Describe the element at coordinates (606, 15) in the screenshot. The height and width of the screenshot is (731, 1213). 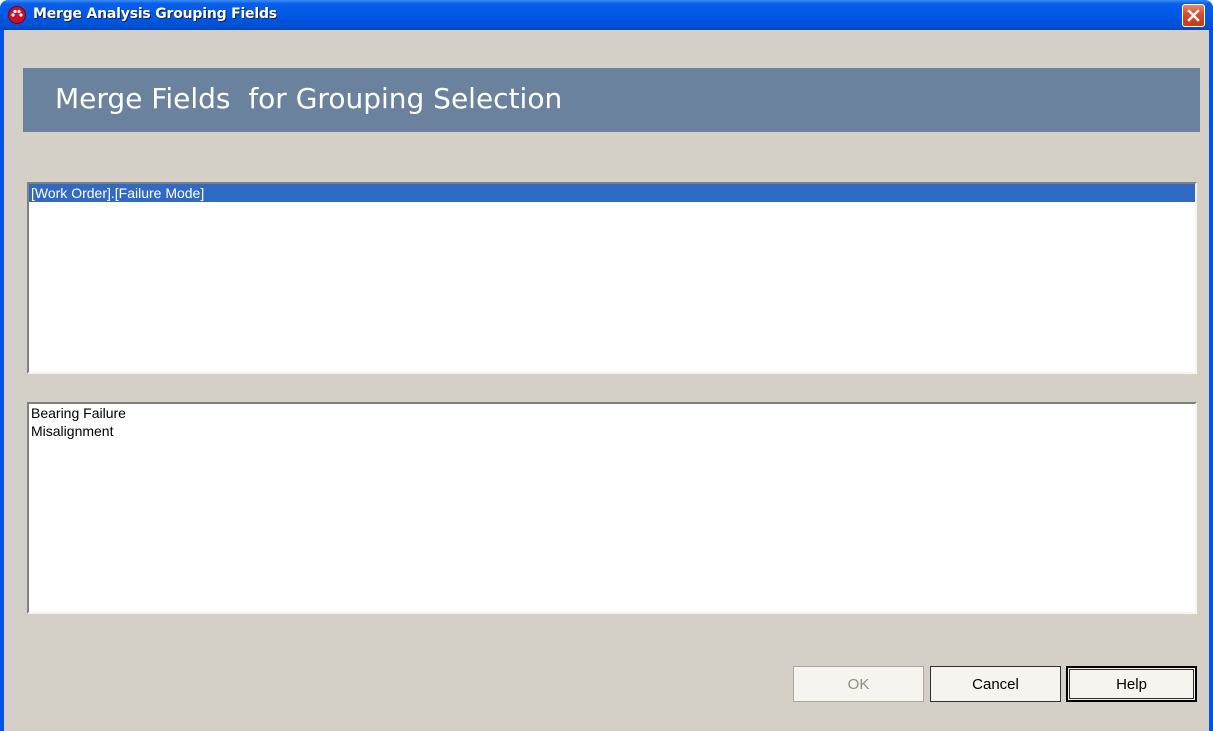
I see `title-bar: Merge Analysis Grouping Fields` at that location.